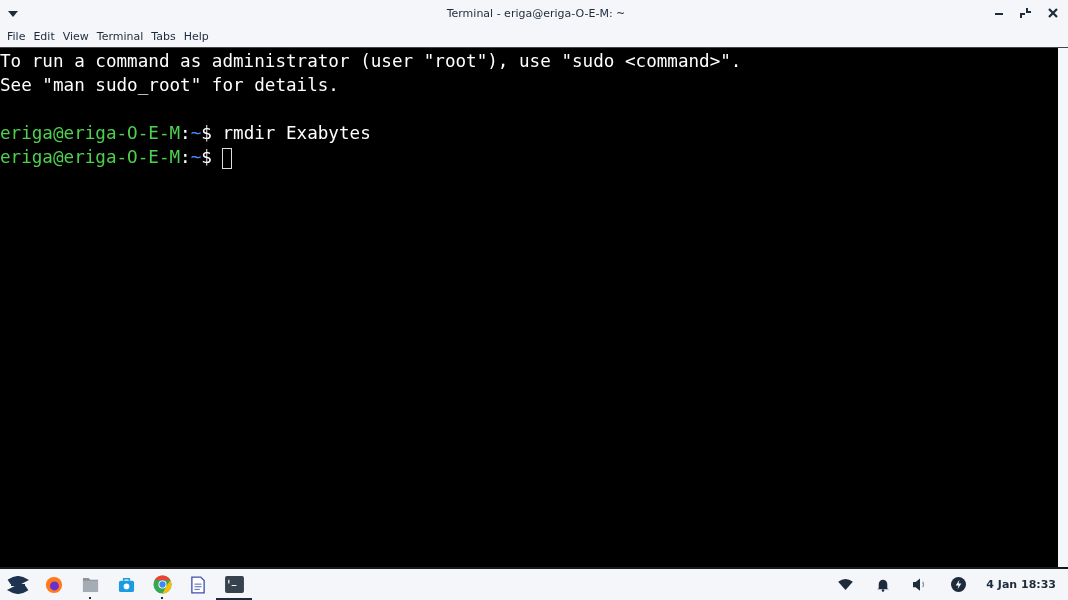 This screenshot has height=600, width=1068. What do you see at coordinates (44, 36) in the screenshot?
I see `menu-item: Edit` at bounding box center [44, 36].